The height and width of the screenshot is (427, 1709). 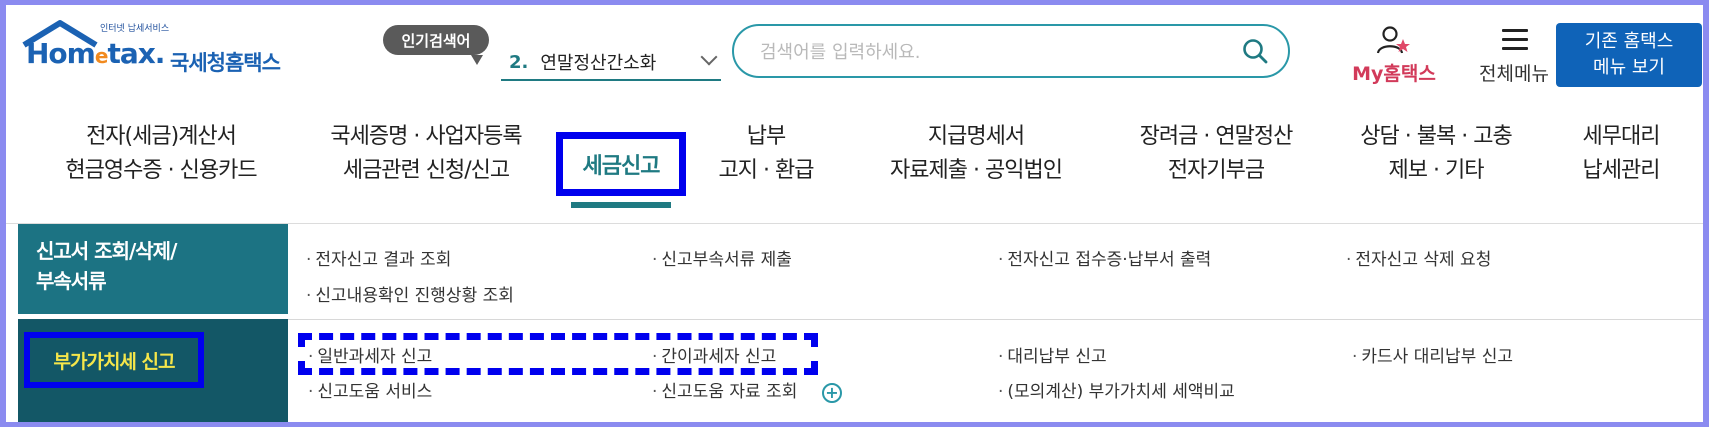 I want to click on nav-payment: 납부 고지 · 환급, so click(x=766, y=154).